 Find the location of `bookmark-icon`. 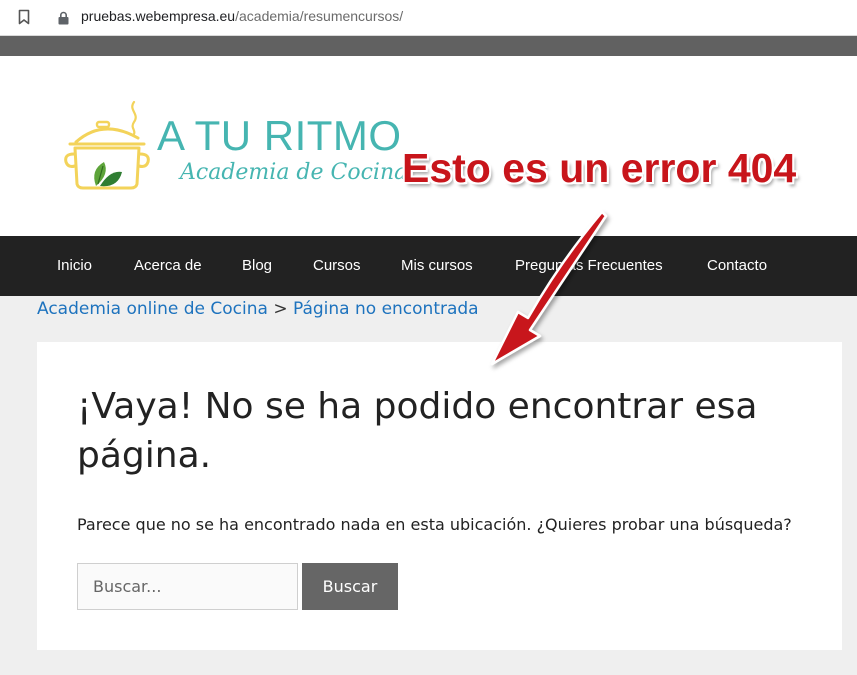

bookmark-icon is located at coordinates (24, 19).